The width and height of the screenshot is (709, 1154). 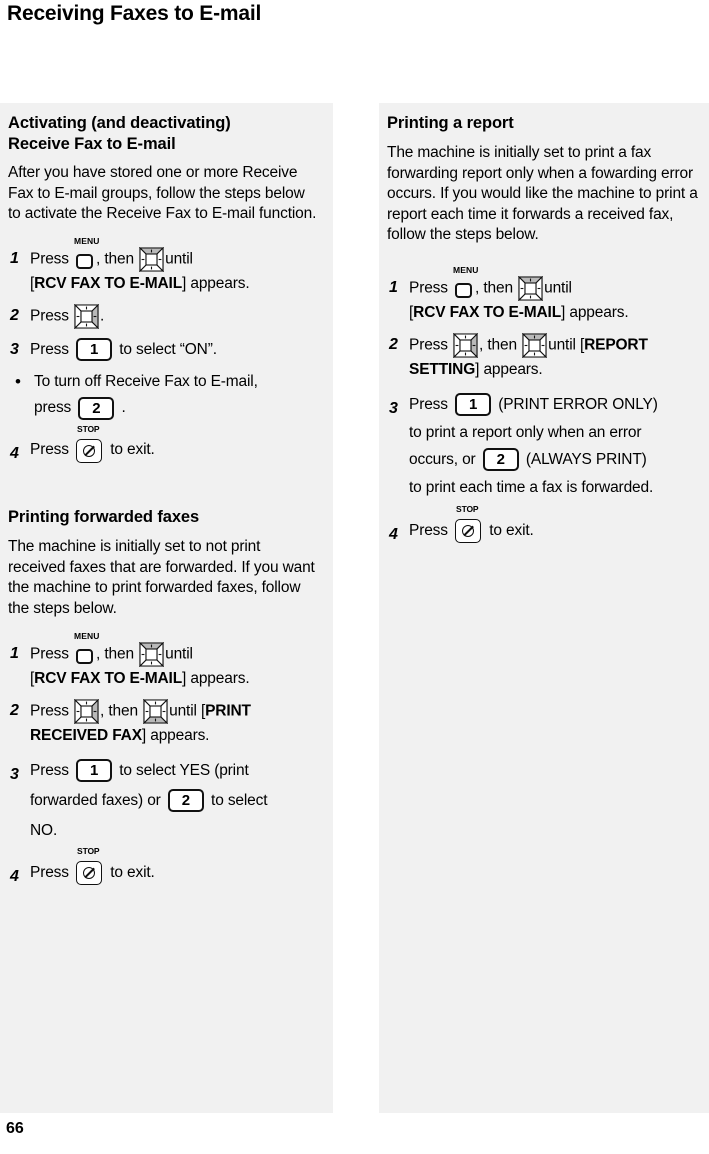 What do you see at coordinates (525, 432) in the screenshot?
I see `step-text: to print a report only when an error` at bounding box center [525, 432].